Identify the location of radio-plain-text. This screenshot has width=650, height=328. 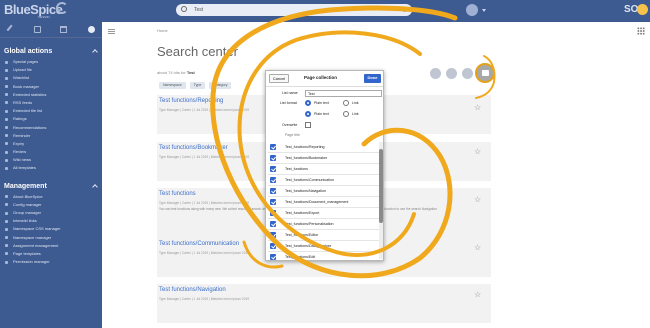
(308, 103).